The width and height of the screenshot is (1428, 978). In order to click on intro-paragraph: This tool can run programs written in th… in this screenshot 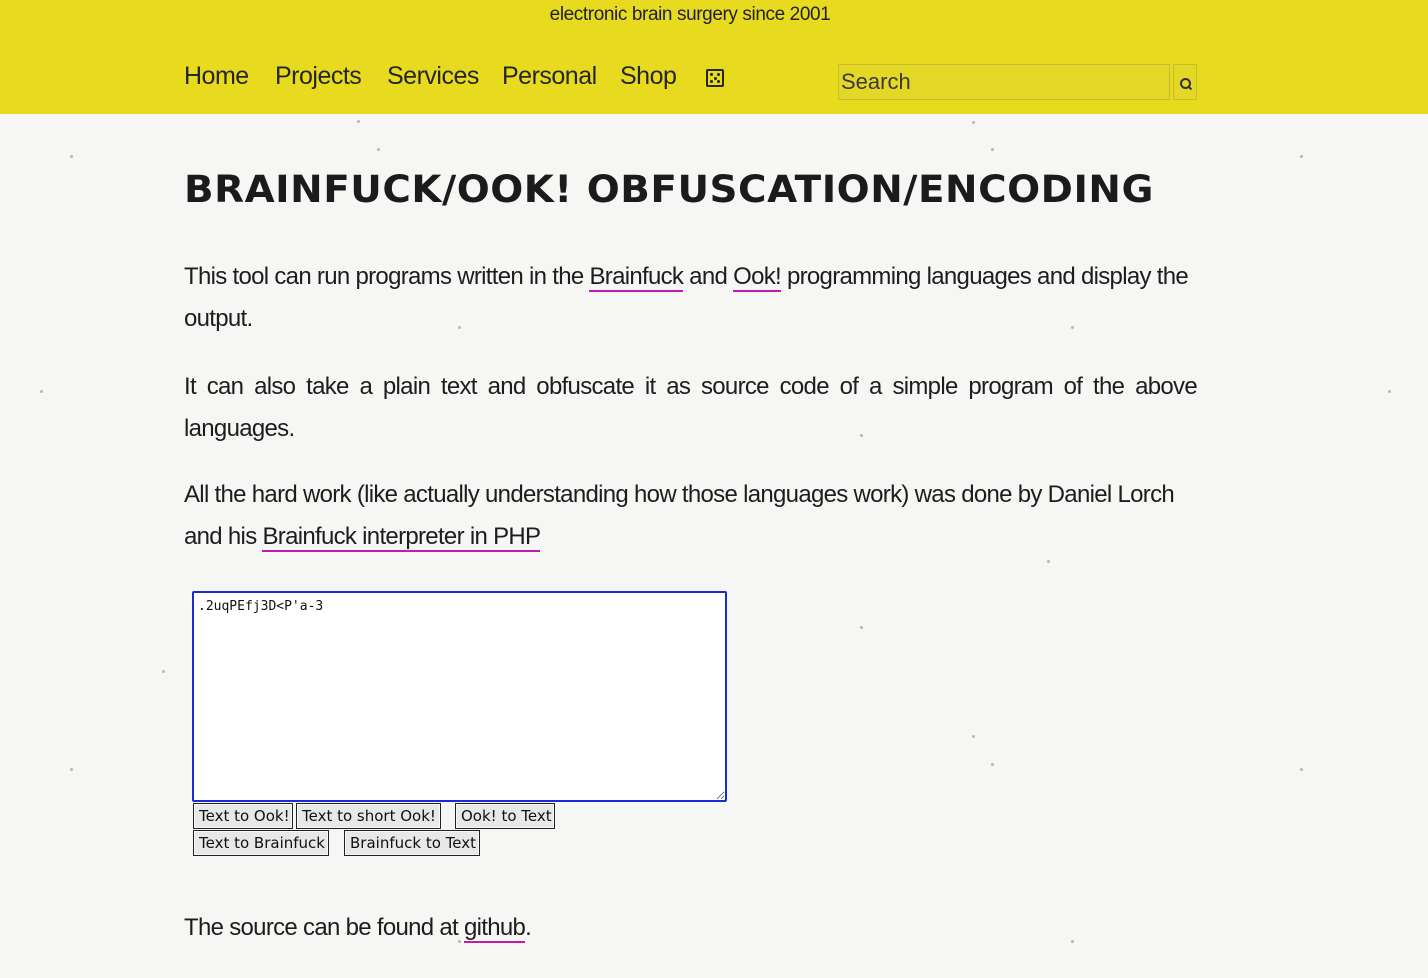, I will do `click(686, 297)`.